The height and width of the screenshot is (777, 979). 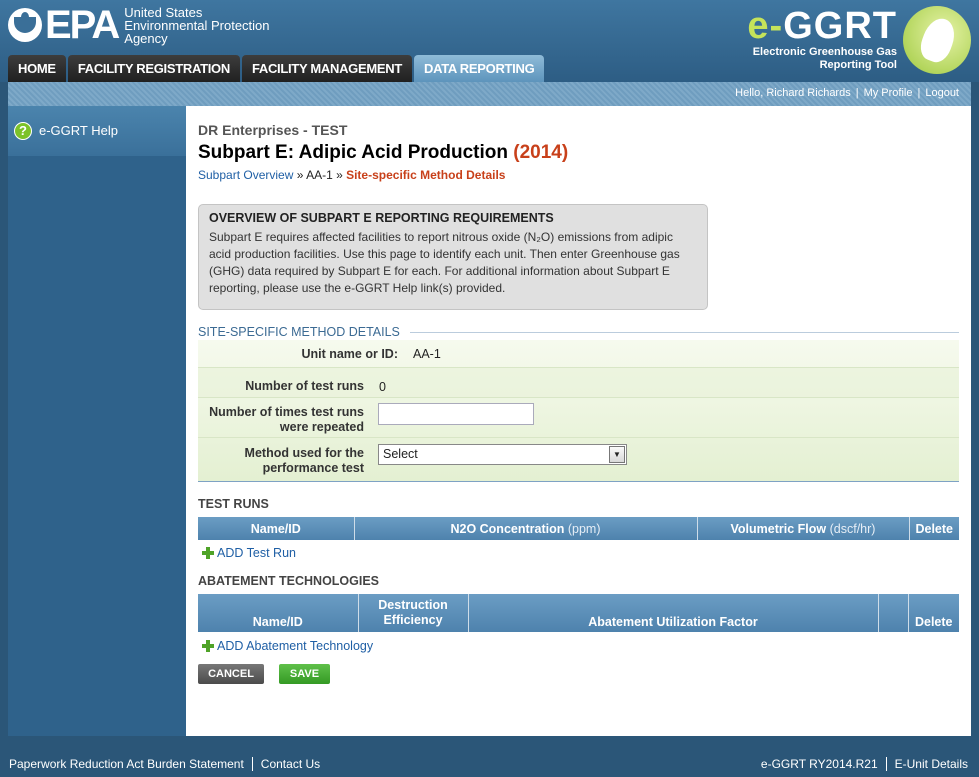 What do you see at coordinates (858, 65) in the screenshot?
I see `eggrt-subtitle-2: Reporting Tool` at bounding box center [858, 65].